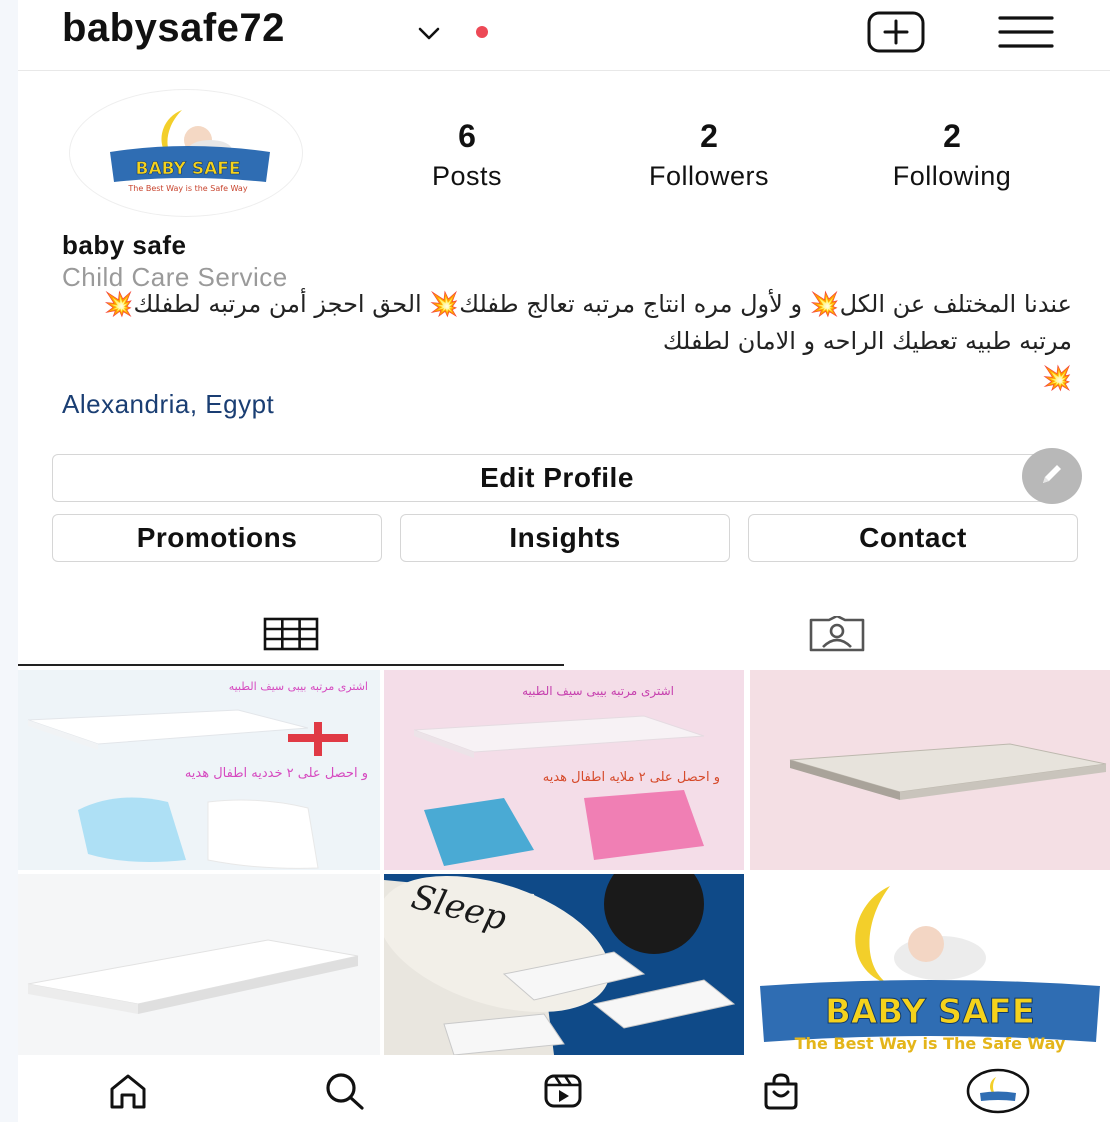 This screenshot has width=1110, height=1122. What do you see at coordinates (168, 404) in the screenshot?
I see `profile-location-link: Alexandria, Egypt` at bounding box center [168, 404].